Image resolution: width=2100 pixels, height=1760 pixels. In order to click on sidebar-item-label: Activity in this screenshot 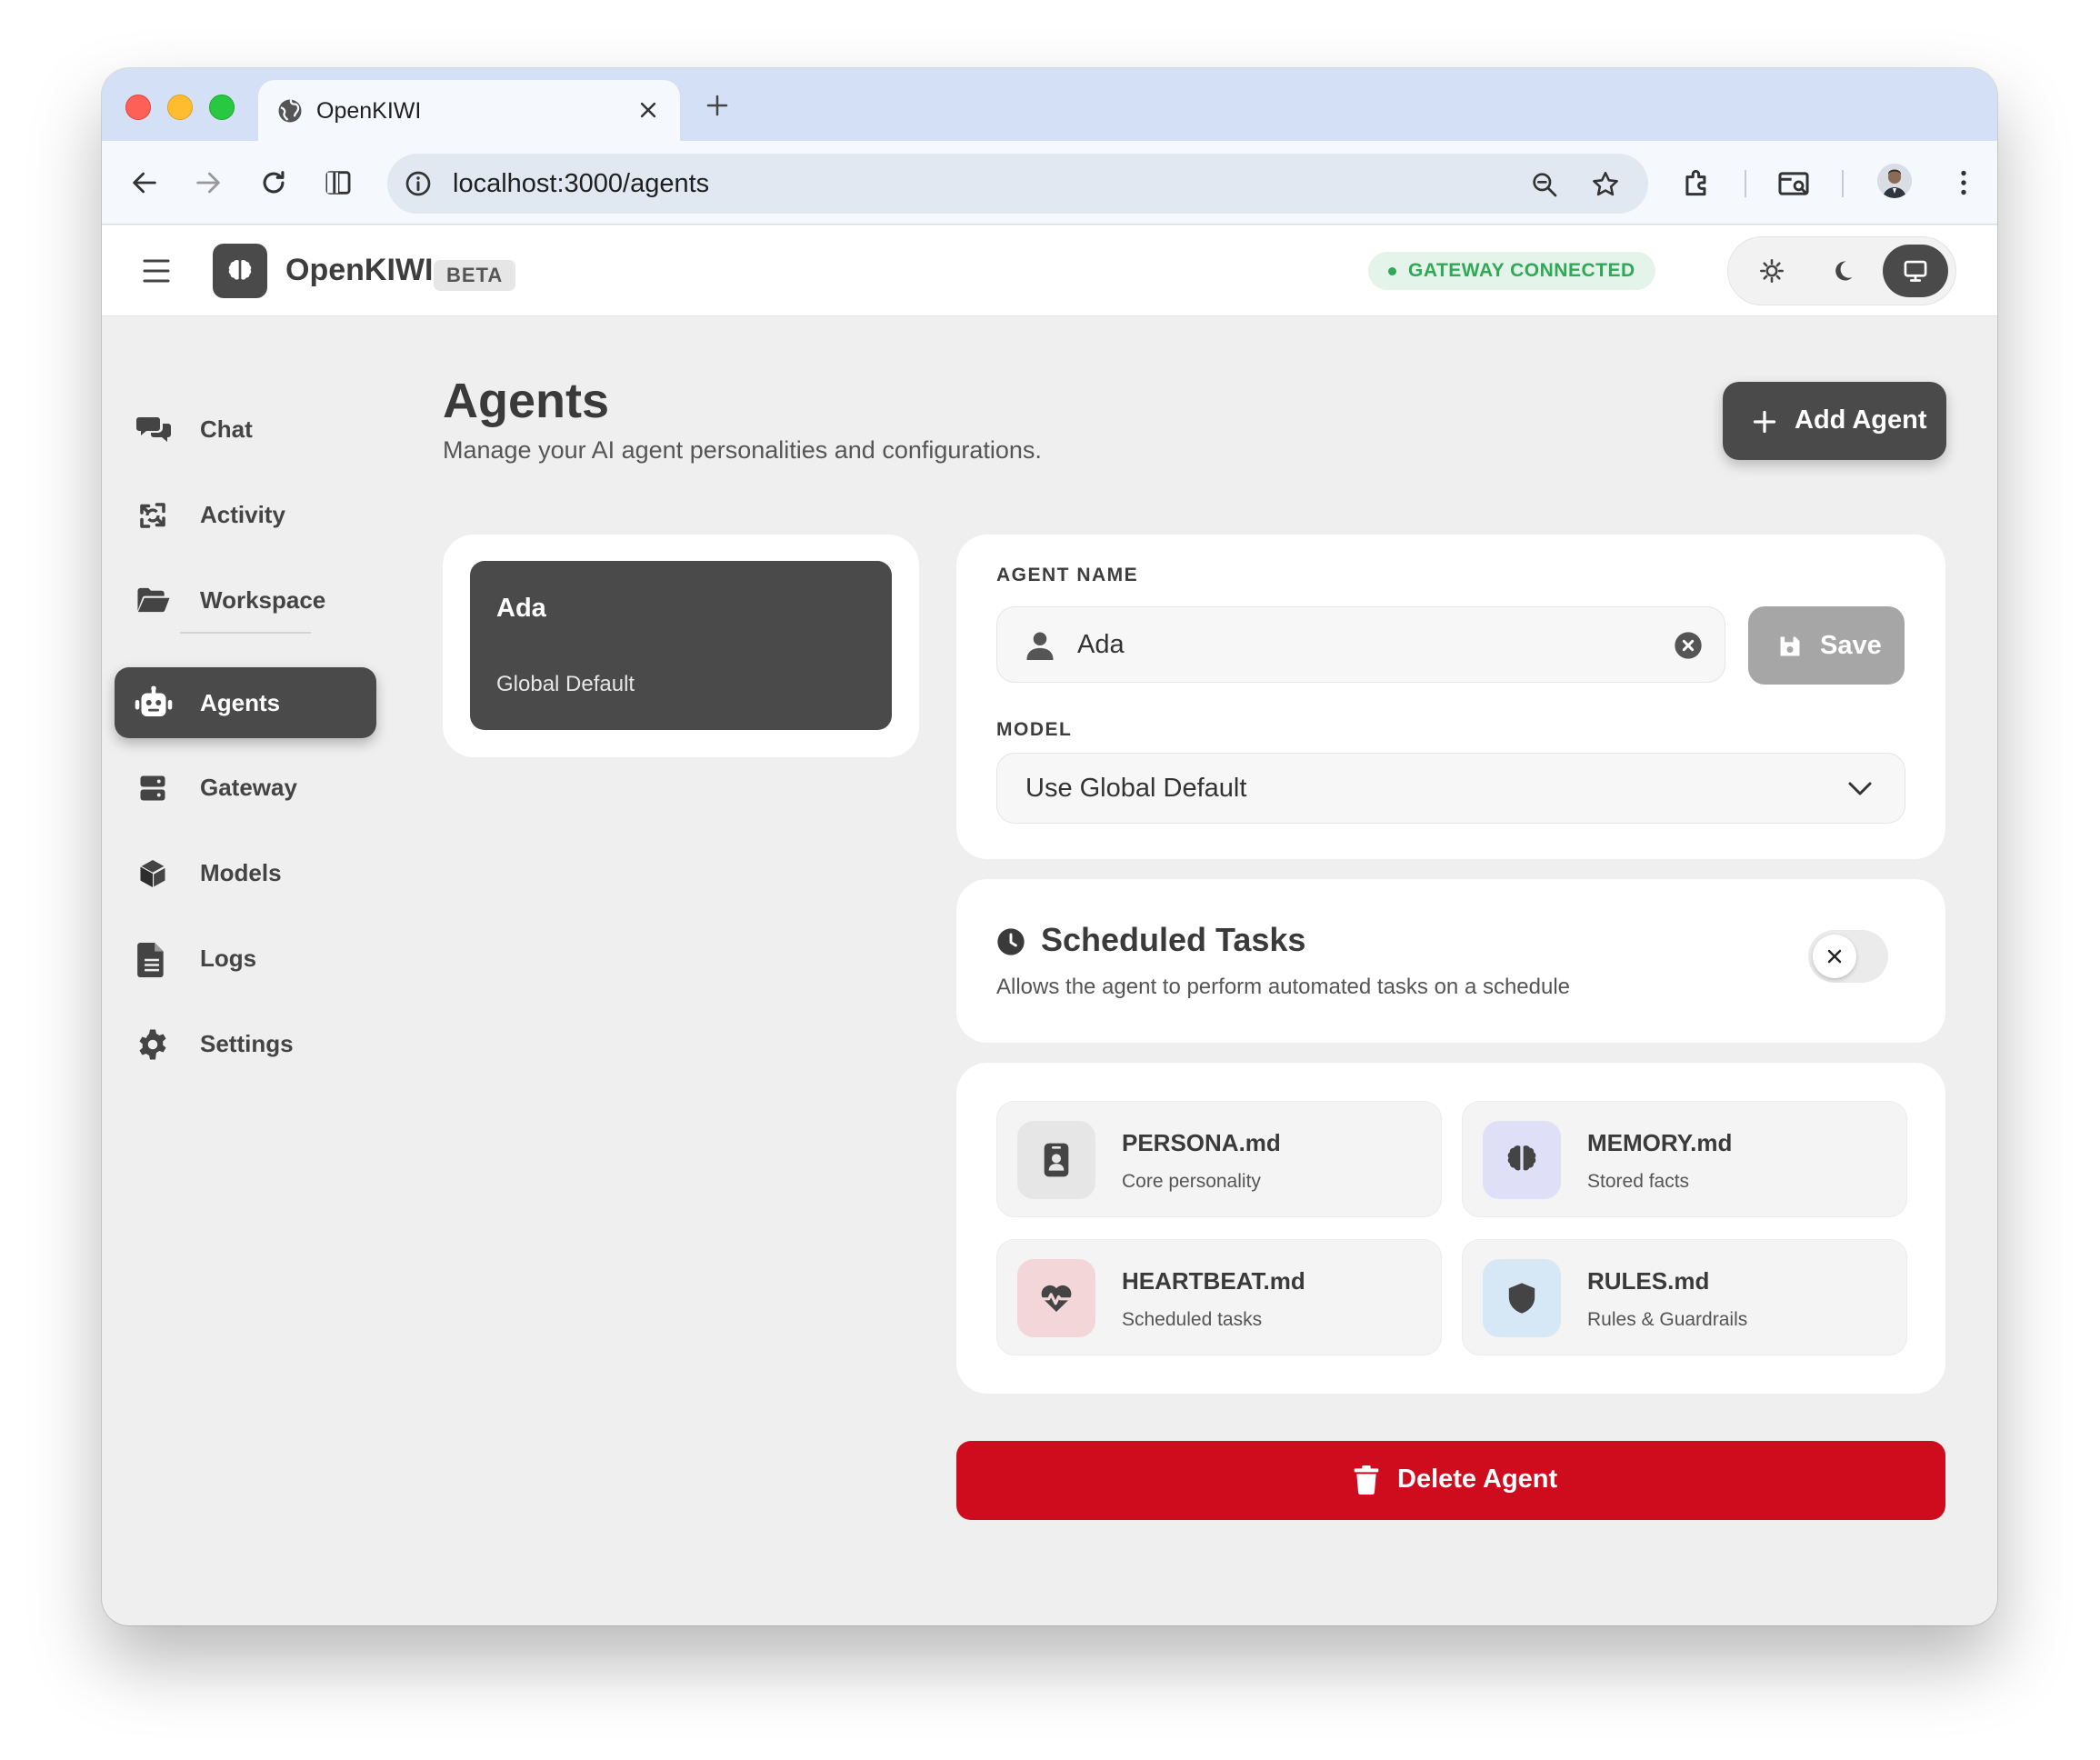, I will do `click(242, 514)`.